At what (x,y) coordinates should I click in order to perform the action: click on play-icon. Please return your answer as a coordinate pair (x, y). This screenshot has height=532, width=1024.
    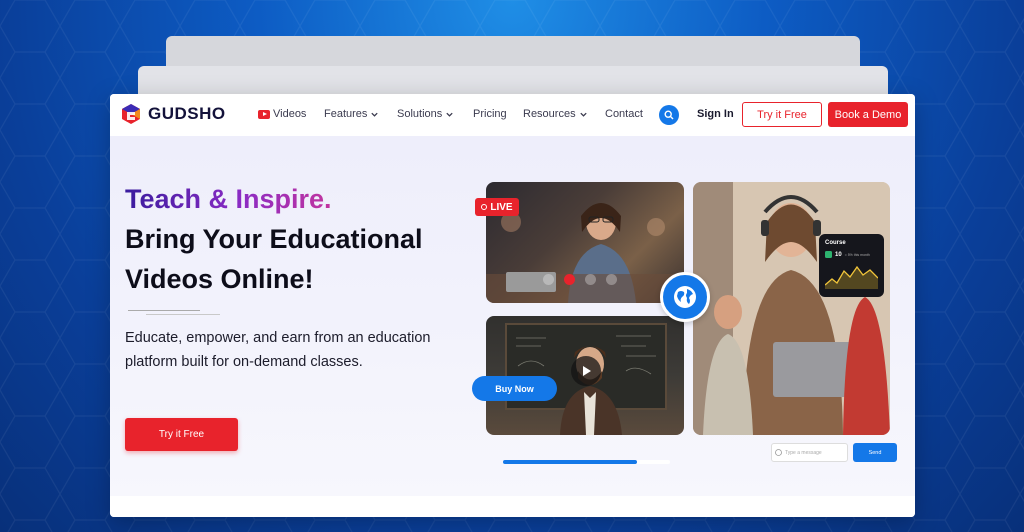
    Looking at the image, I should click on (587, 371).